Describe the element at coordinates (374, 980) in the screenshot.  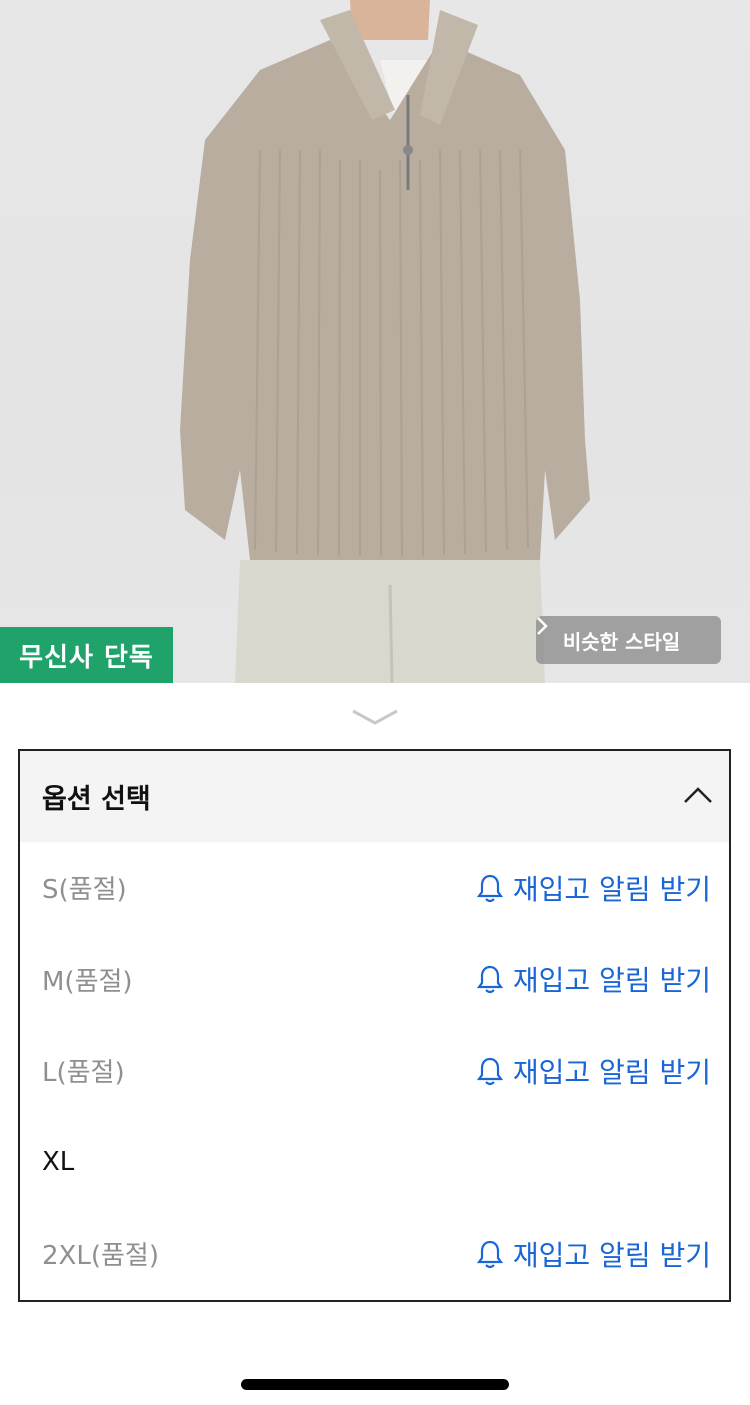
I see `option-item-m: M(품절) 재입고 알림 받기` at that location.